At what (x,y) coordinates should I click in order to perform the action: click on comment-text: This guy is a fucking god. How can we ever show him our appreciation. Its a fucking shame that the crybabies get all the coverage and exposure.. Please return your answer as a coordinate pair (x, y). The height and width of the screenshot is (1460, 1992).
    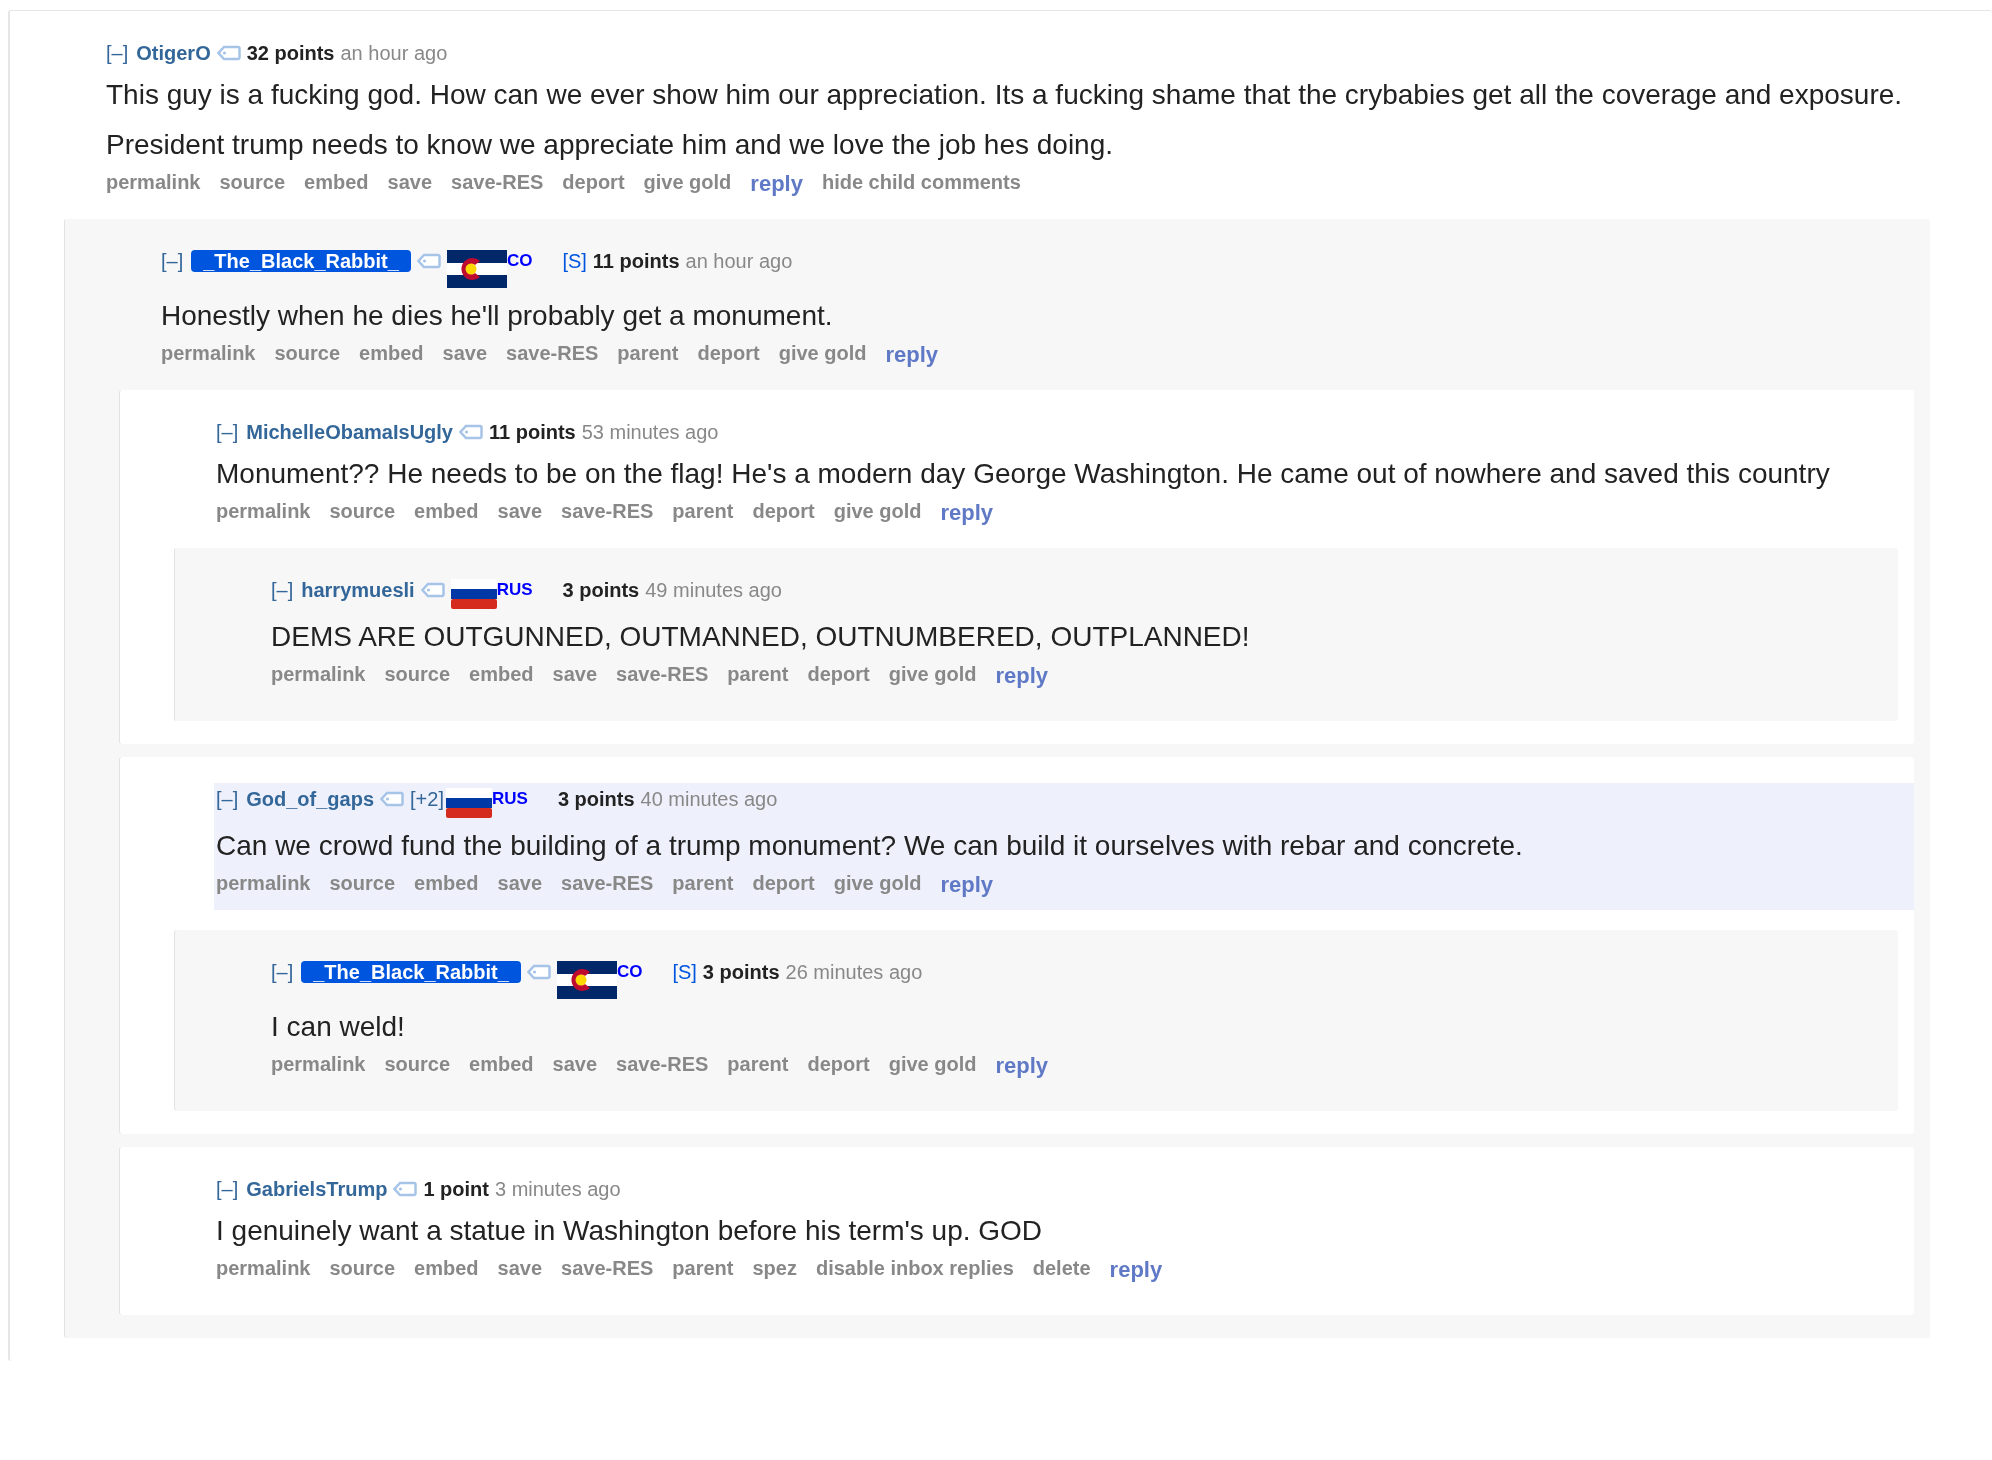
    Looking at the image, I should click on (1005, 95).